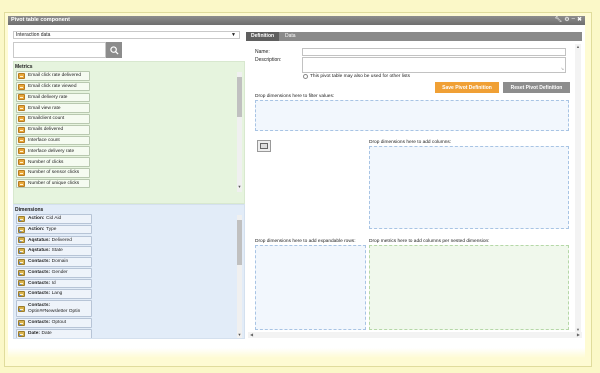  Describe the element at coordinates (412, 115) in the screenshot. I see `filter-dropzone` at that location.